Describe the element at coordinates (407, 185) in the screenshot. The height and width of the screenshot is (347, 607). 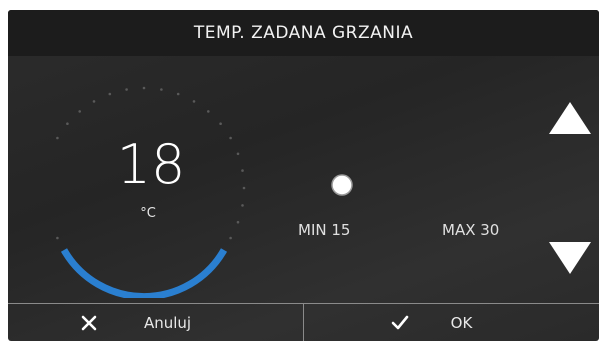
I see `temperature-slider` at that location.